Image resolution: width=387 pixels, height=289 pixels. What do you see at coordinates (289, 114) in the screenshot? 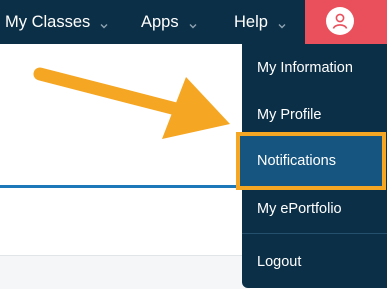
I see `menu-item-label: My Profile` at bounding box center [289, 114].